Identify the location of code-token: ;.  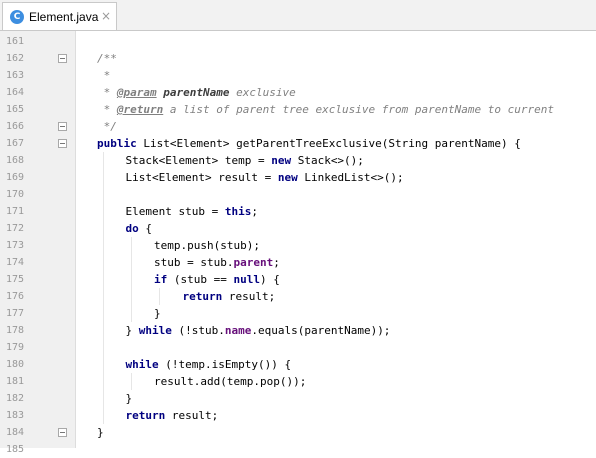
(276, 262).